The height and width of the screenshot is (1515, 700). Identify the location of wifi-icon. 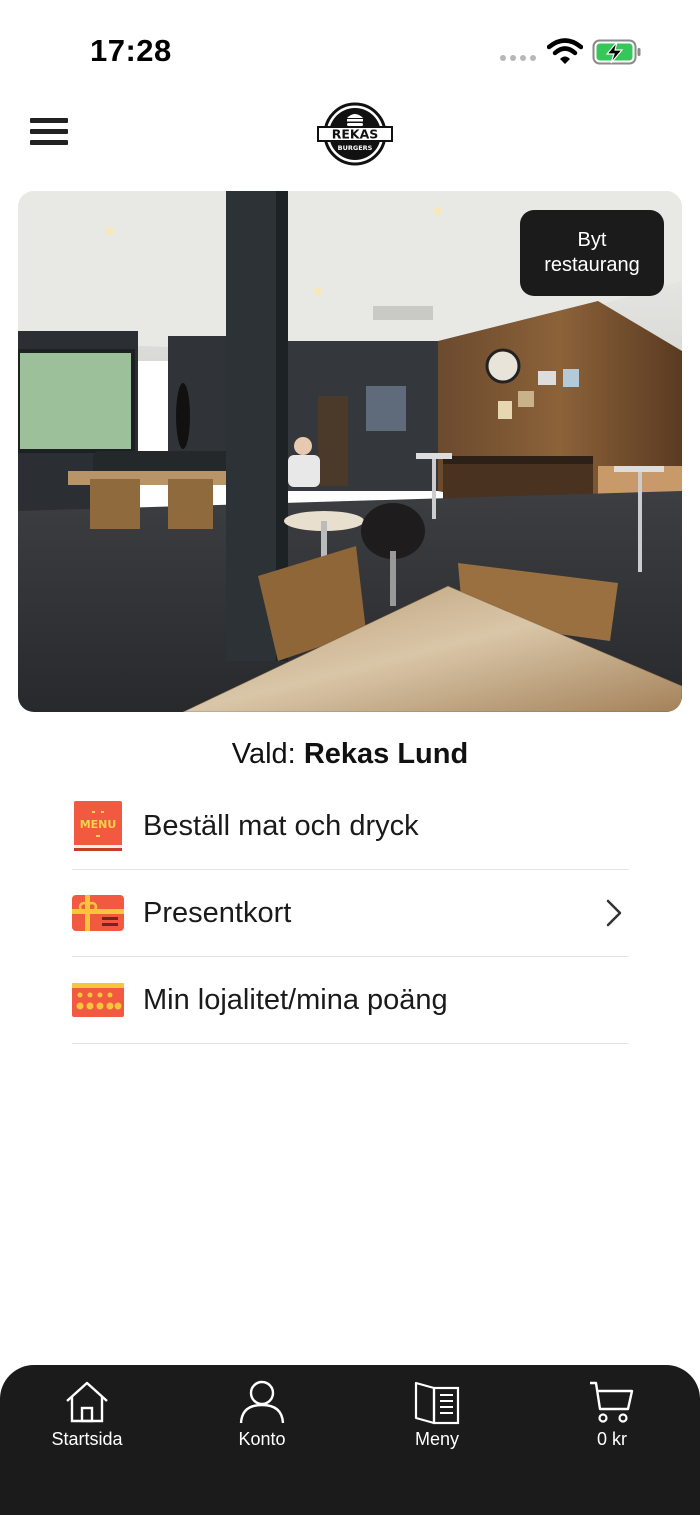
(565, 51).